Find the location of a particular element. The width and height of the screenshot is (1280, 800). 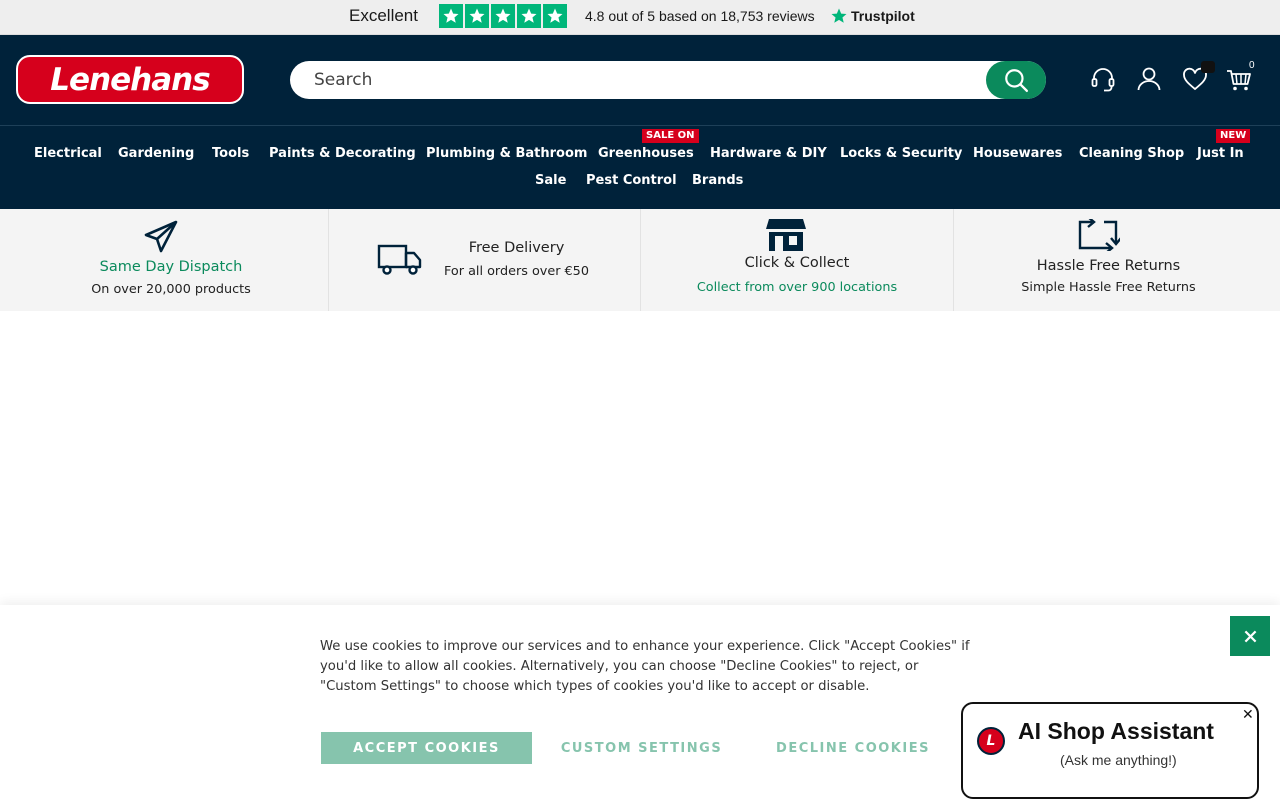

usp-title: Same Day Dispatch is located at coordinates (171, 267).